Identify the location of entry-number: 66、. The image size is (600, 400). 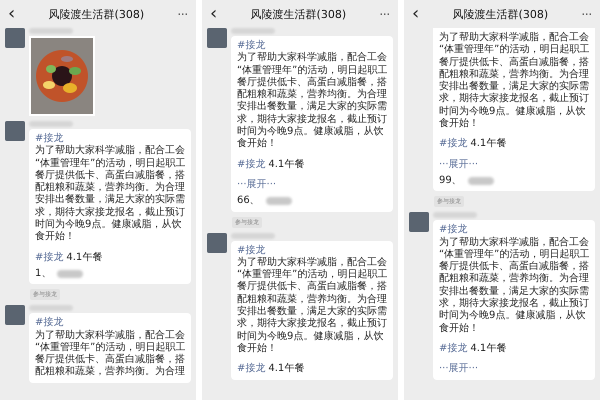
(248, 201).